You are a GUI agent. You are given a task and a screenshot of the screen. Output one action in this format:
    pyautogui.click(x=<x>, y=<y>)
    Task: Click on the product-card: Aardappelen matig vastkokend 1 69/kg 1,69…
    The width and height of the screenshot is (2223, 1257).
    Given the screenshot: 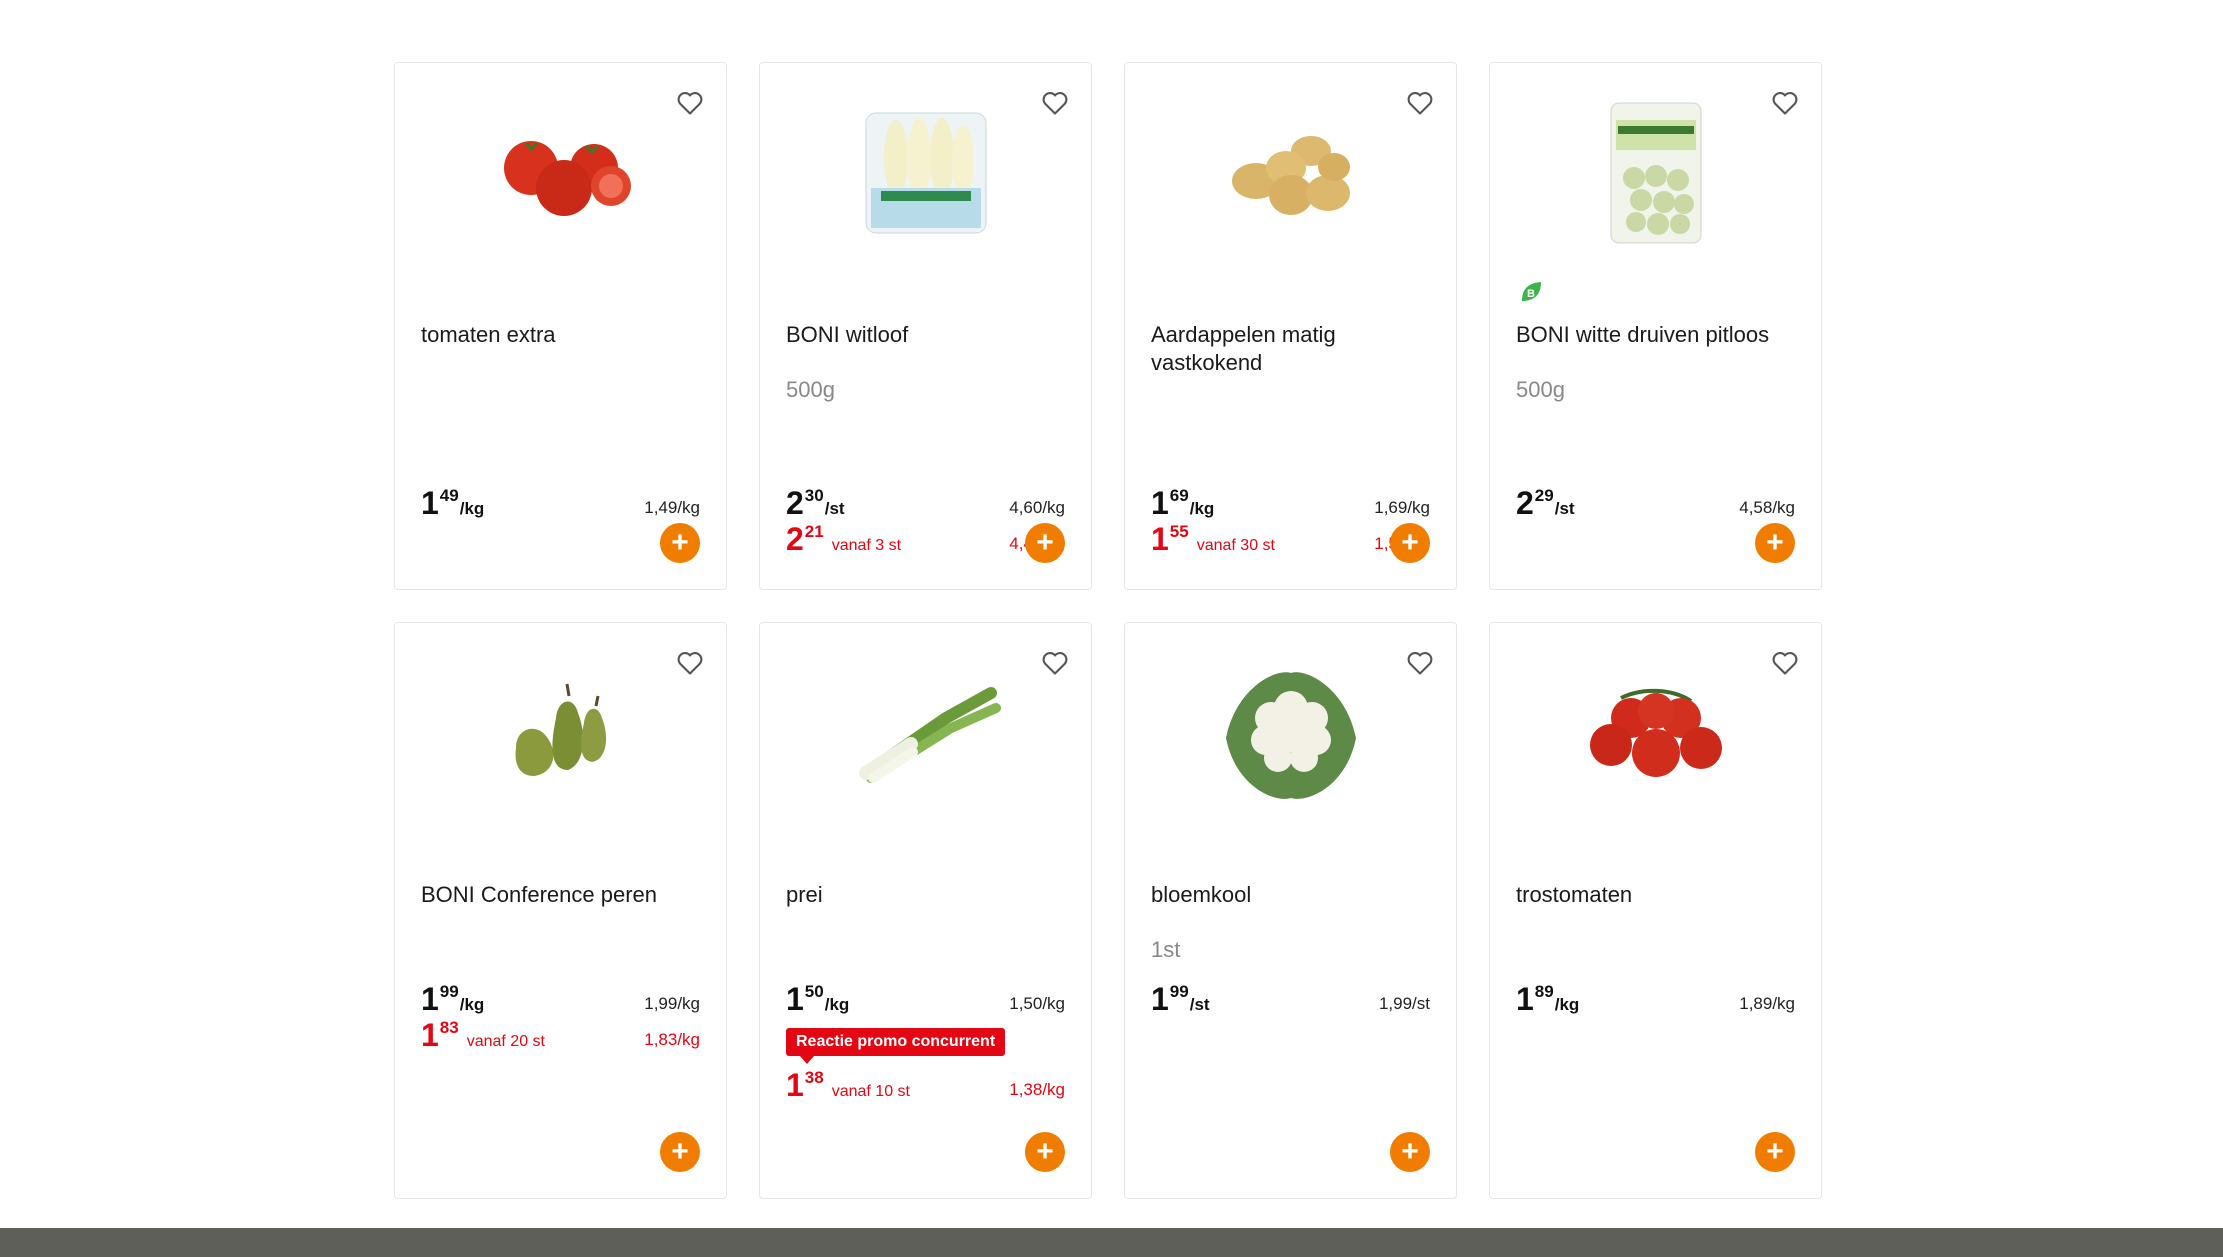 What is the action you would take?
    pyautogui.click(x=1290, y=326)
    